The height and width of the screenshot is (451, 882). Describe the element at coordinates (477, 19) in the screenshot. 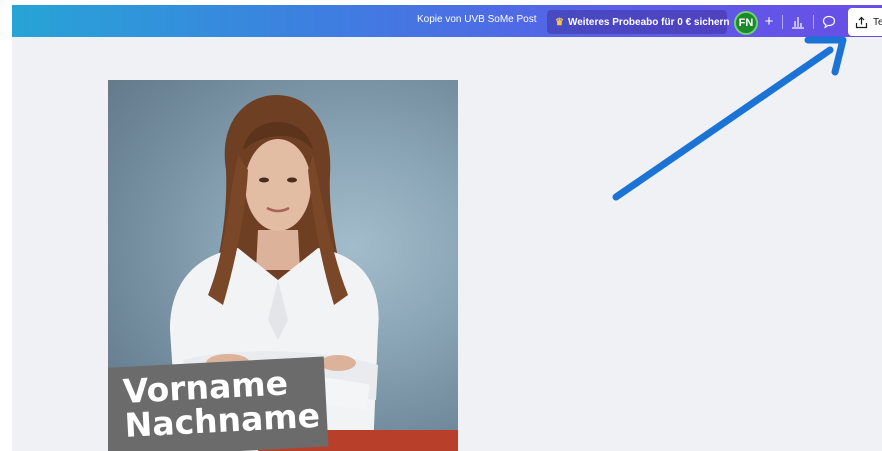

I see `document-title: Kopie von UVB SoMe Post` at that location.